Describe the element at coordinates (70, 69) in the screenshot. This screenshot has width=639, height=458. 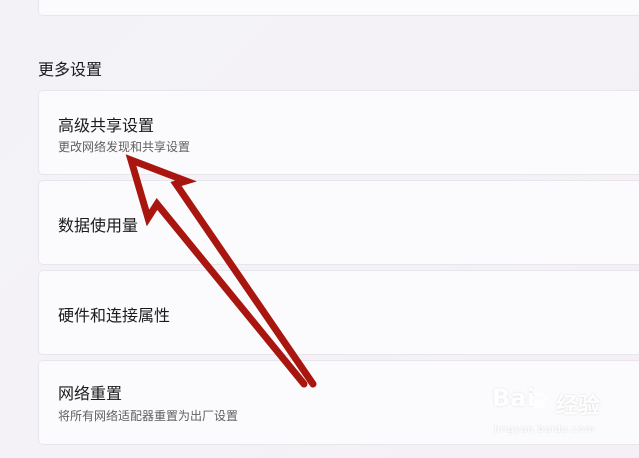
I see `section-title: 更多设置` at that location.